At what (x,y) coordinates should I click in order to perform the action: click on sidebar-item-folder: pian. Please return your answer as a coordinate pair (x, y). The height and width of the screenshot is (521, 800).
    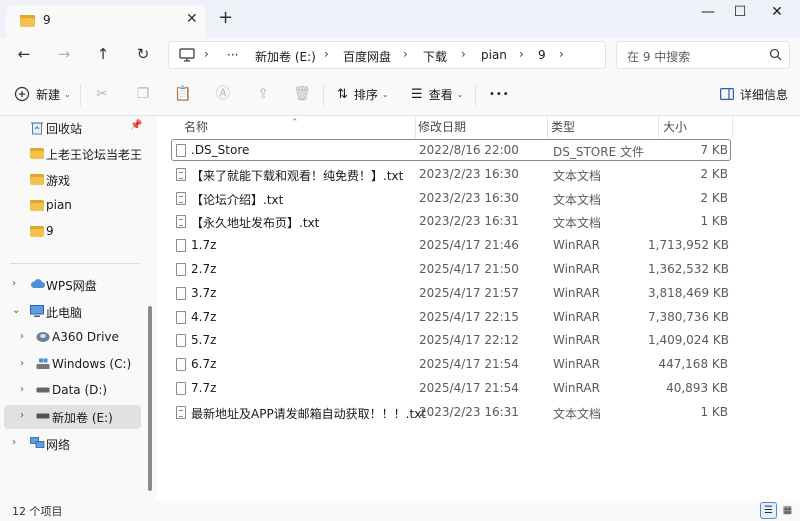
    Looking at the image, I should click on (72, 206).